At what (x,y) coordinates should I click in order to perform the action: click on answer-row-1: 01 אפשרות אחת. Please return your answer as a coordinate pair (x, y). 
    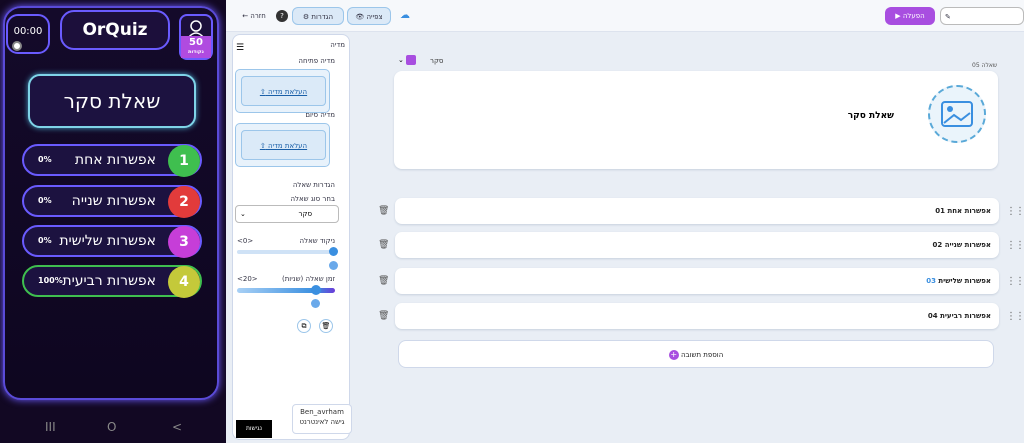
    Looking at the image, I should click on (697, 211).